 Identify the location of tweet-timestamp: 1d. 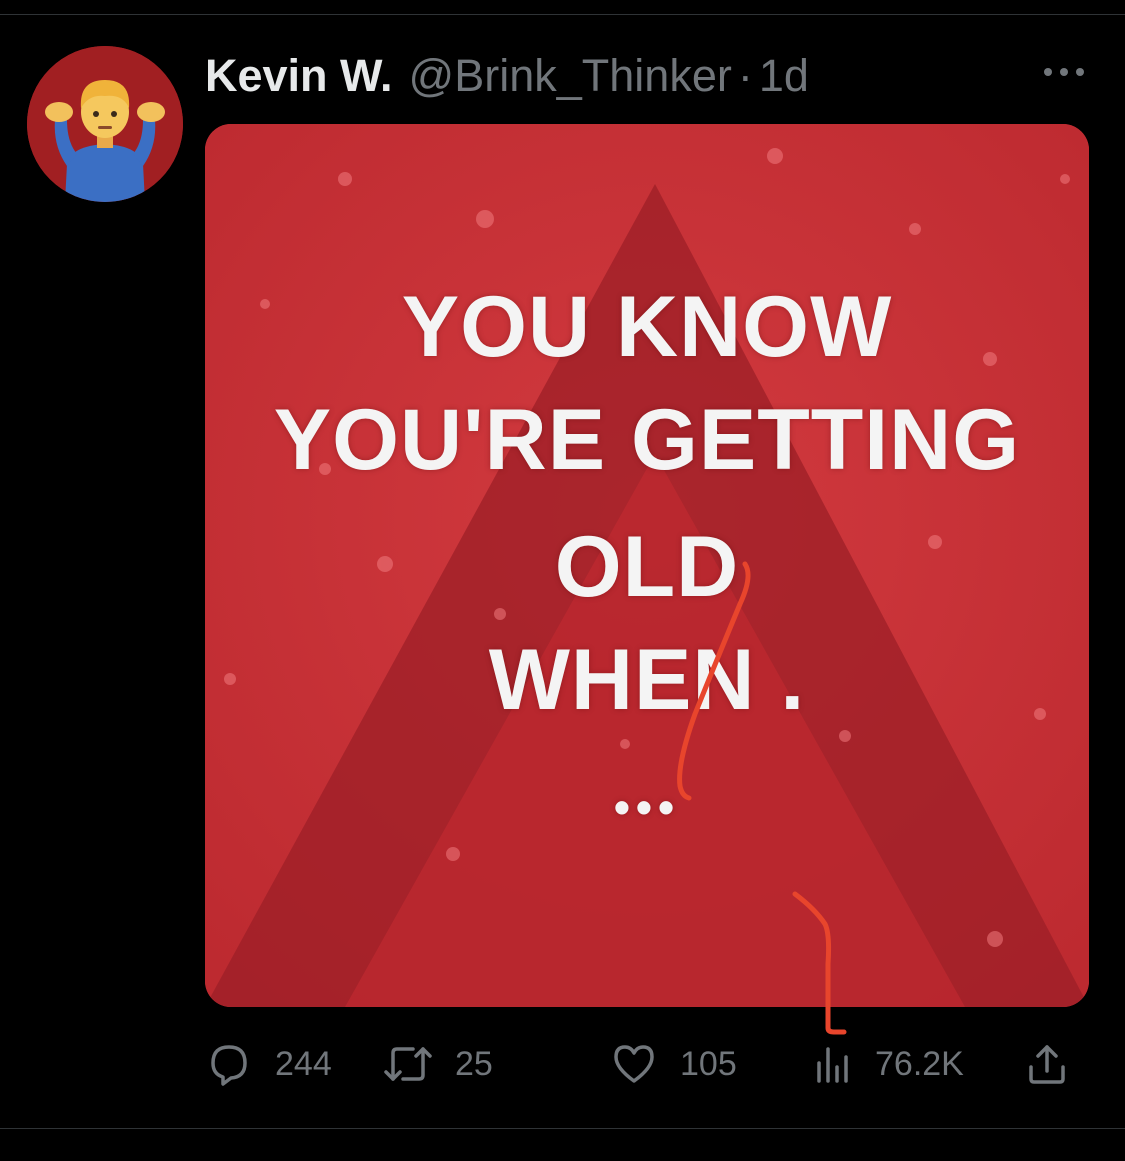
(784, 76).